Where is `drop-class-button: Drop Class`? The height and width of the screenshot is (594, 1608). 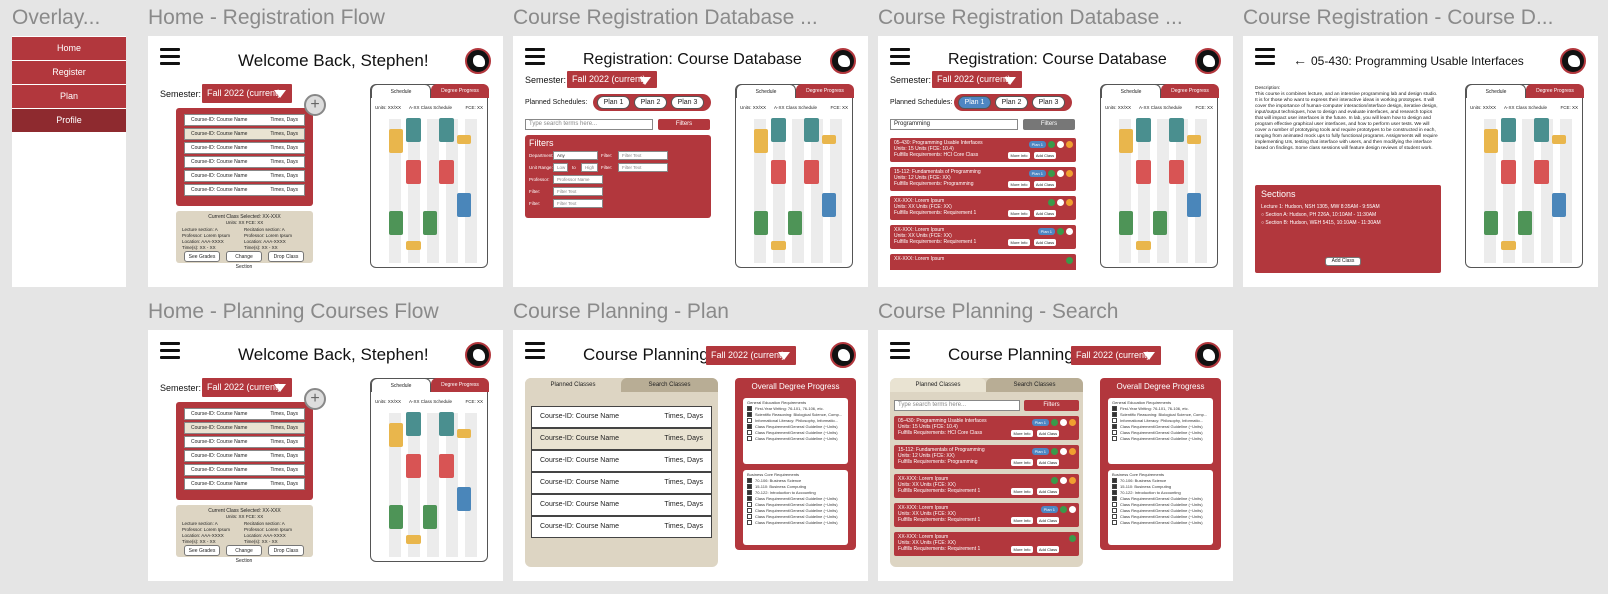
drop-class-button: Drop Class is located at coordinates (286, 550).